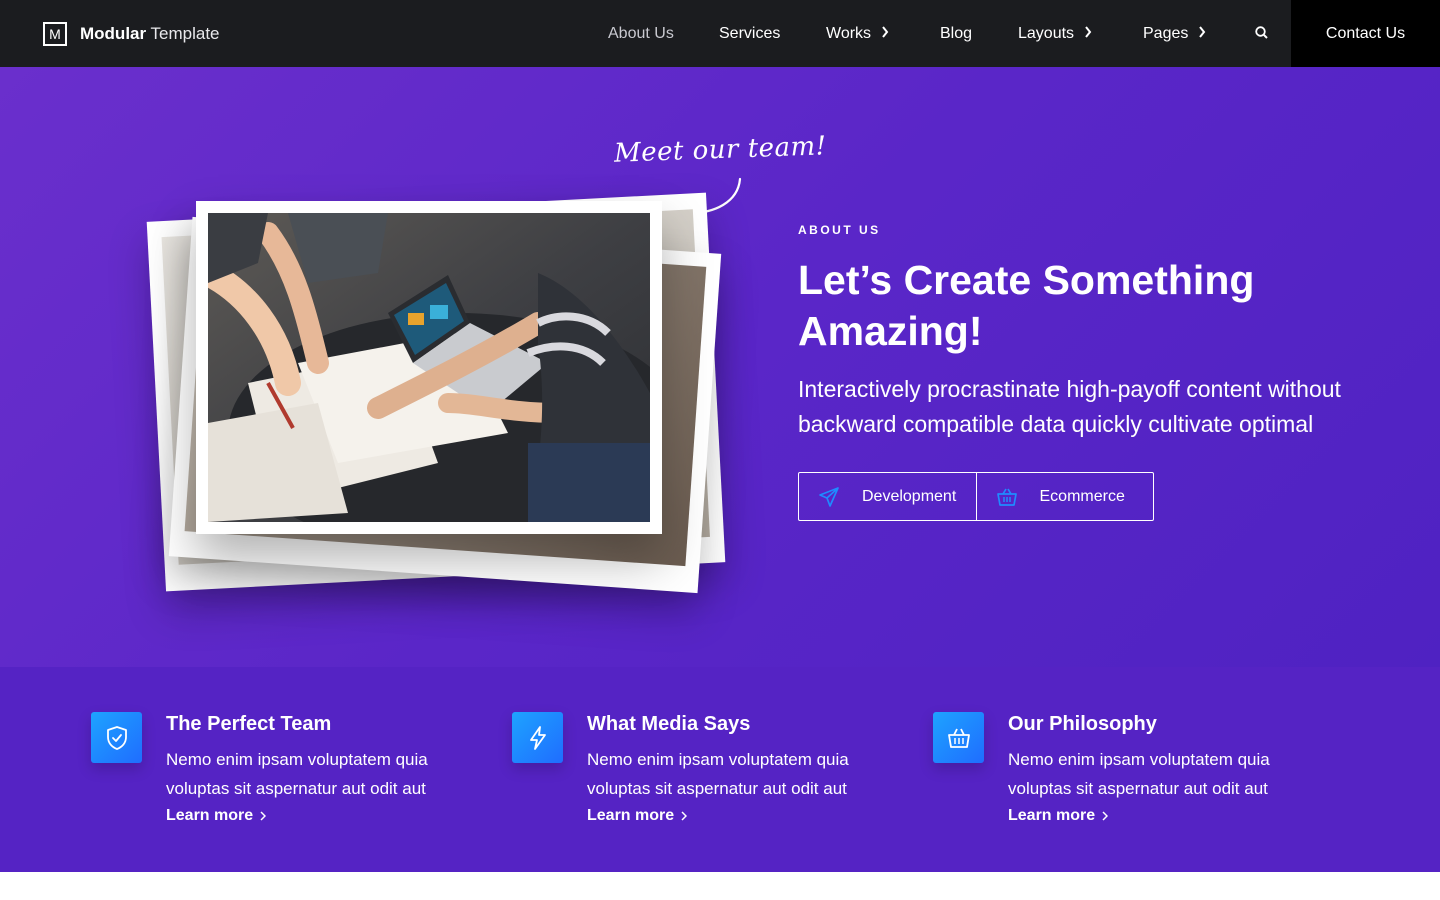 The width and height of the screenshot is (1440, 900). I want to click on hero-title-line2: Amazing!, so click(890, 331).